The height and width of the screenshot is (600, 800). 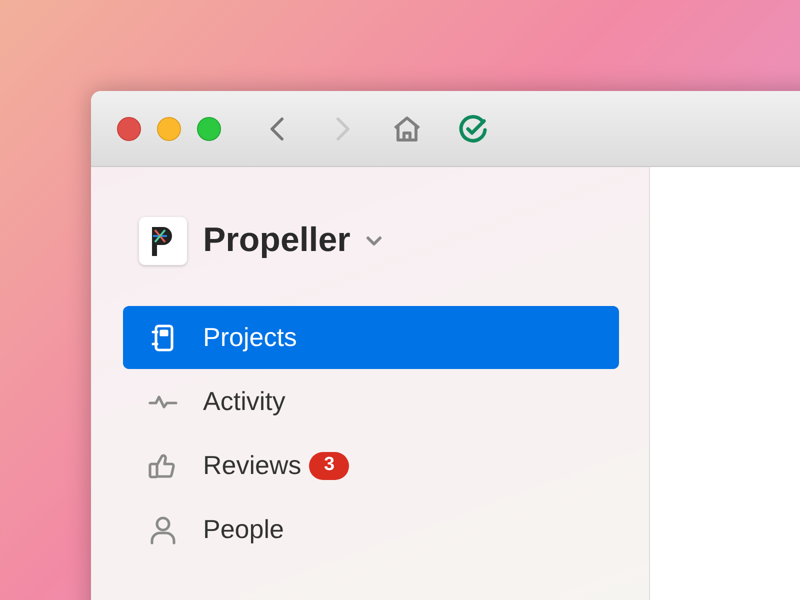 What do you see at coordinates (163, 240) in the screenshot?
I see `logo-icon` at bounding box center [163, 240].